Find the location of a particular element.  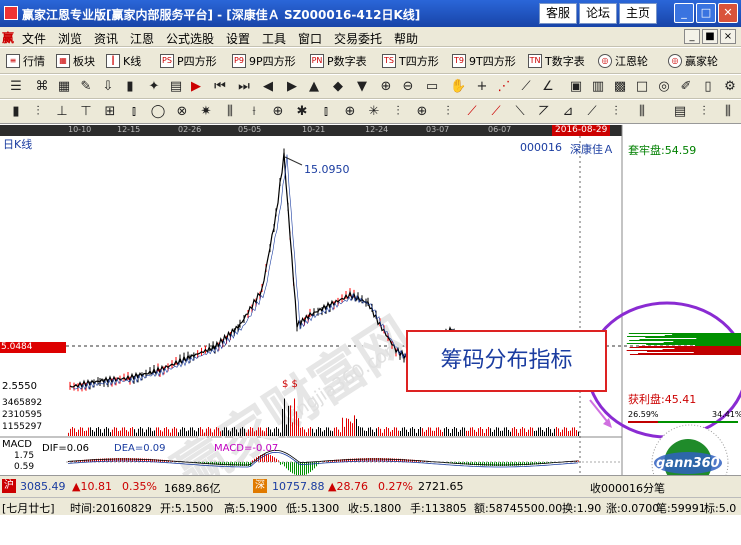

box-icon: ▩ is located at coordinates (620, 86).